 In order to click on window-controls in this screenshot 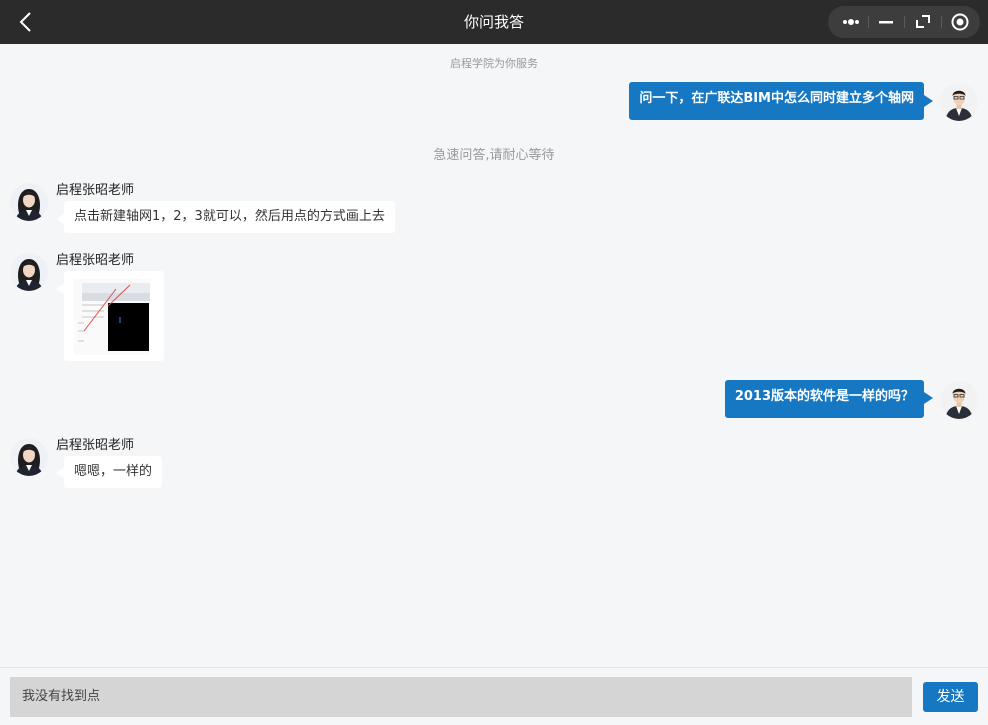, I will do `click(904, 22)`.